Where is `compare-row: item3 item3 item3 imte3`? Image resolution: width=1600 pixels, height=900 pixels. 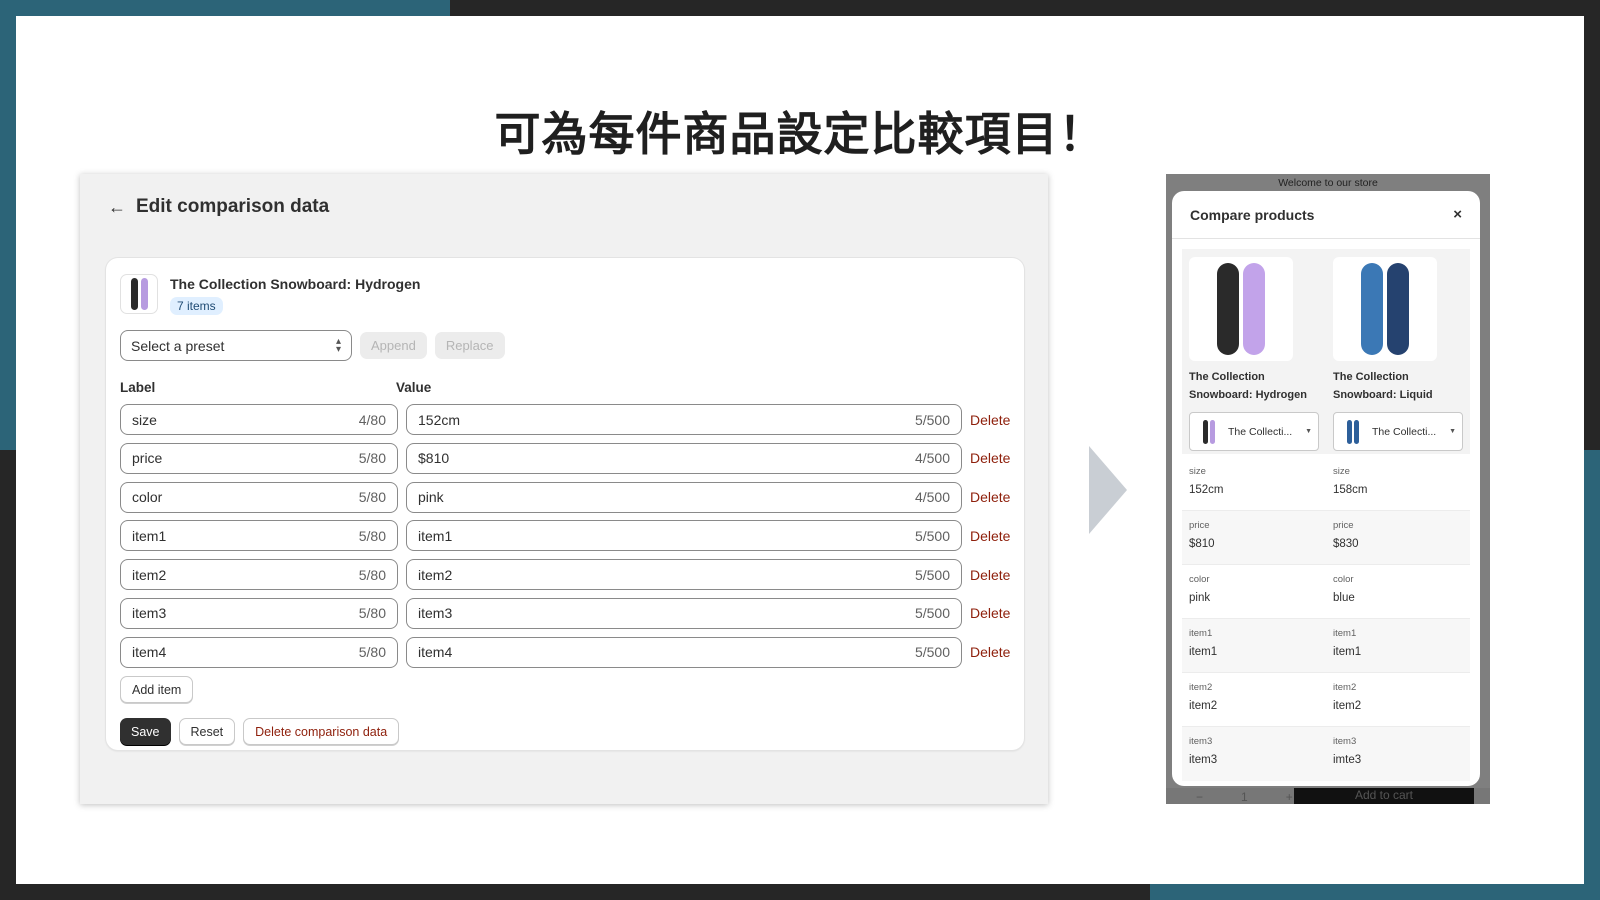
compare-row: item3 item3 item3 imte3 is located at coordinates (1326, 754).